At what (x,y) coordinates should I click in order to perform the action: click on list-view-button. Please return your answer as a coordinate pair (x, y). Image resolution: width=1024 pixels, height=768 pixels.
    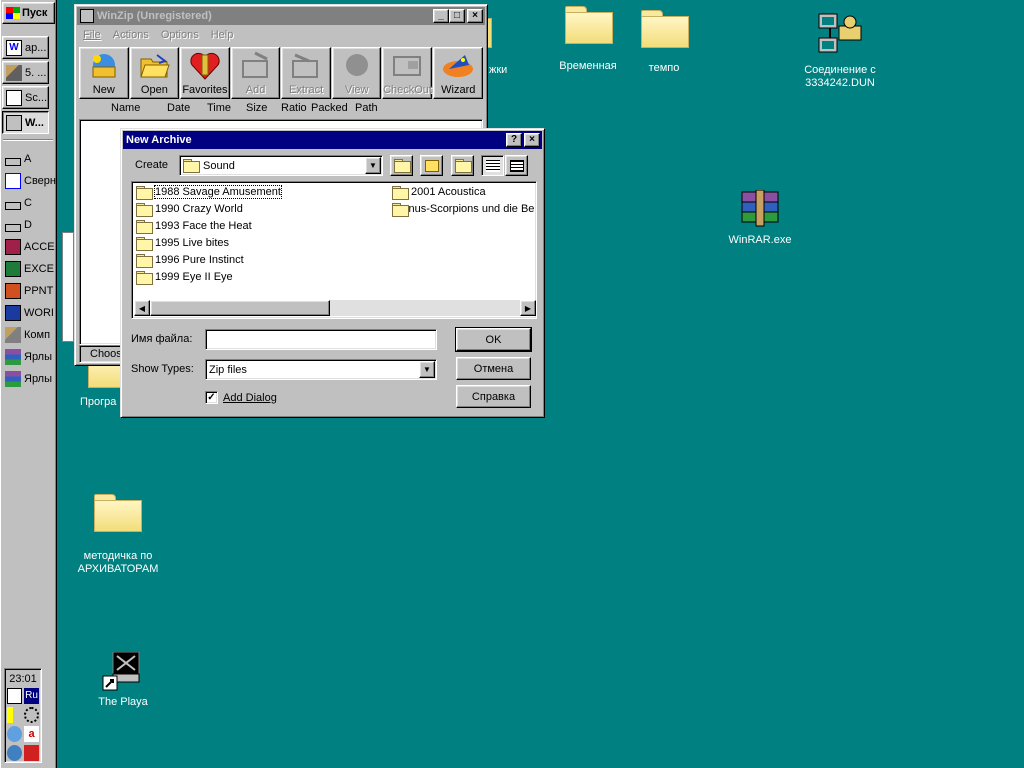
    Looking at the image, I should click on (492, 165).